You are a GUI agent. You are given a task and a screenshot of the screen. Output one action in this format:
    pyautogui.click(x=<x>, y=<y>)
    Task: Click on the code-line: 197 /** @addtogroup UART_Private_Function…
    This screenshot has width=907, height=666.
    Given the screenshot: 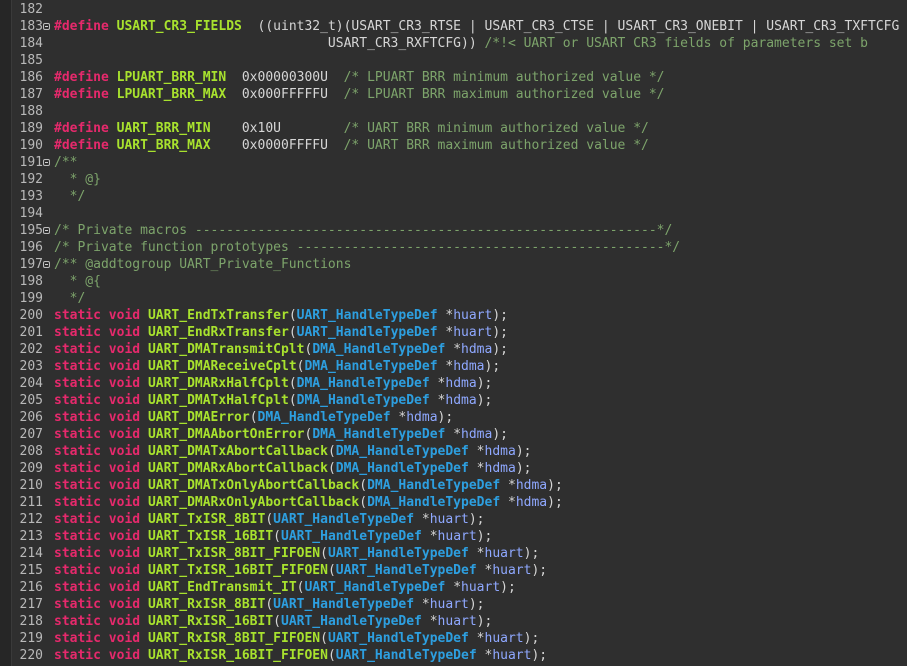 What is the action you would take?
    pyautogui.click(x=459, y=264)
    